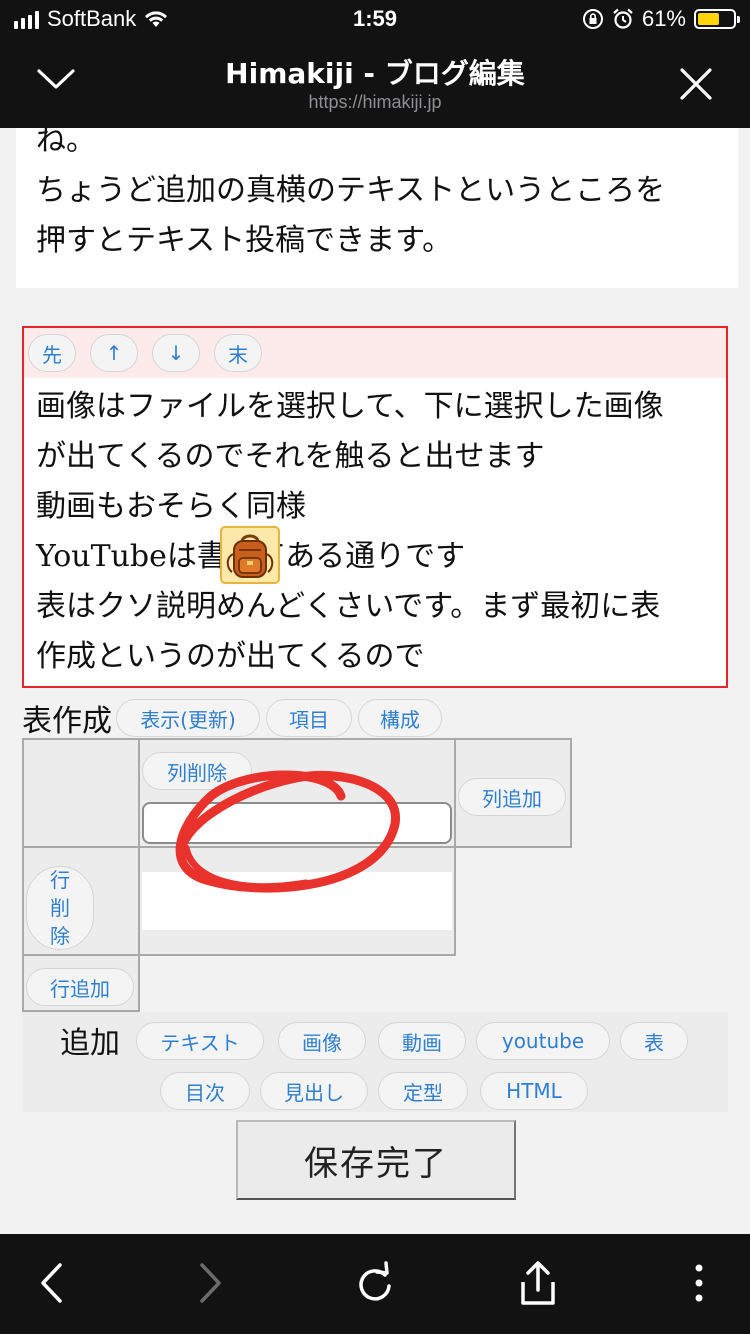 This screenshot has width=750, height=1334. Describe the element at coordinates (205, 1091) in the screenshot. I see `add-toc-button: 目次` at that location.